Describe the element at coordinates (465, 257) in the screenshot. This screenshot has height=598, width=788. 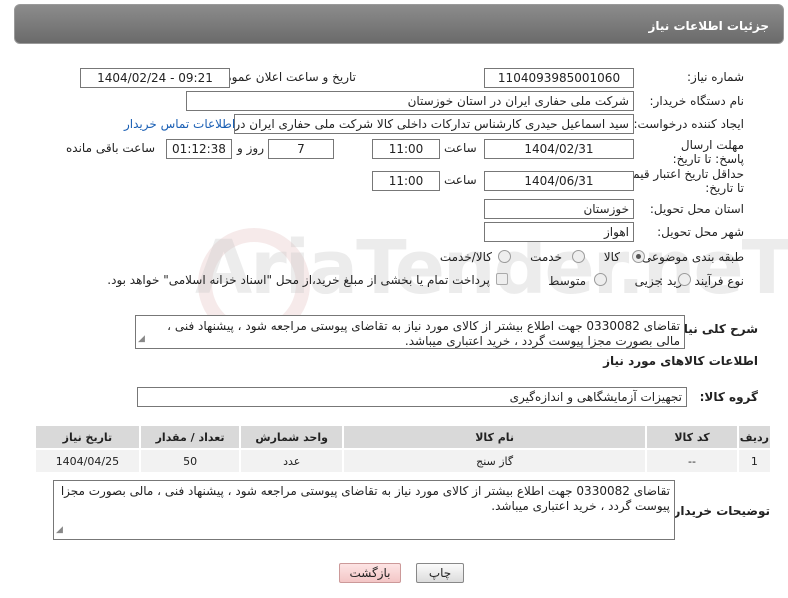
I see `category-option-goods-service: کالا/خدمت` at that location.